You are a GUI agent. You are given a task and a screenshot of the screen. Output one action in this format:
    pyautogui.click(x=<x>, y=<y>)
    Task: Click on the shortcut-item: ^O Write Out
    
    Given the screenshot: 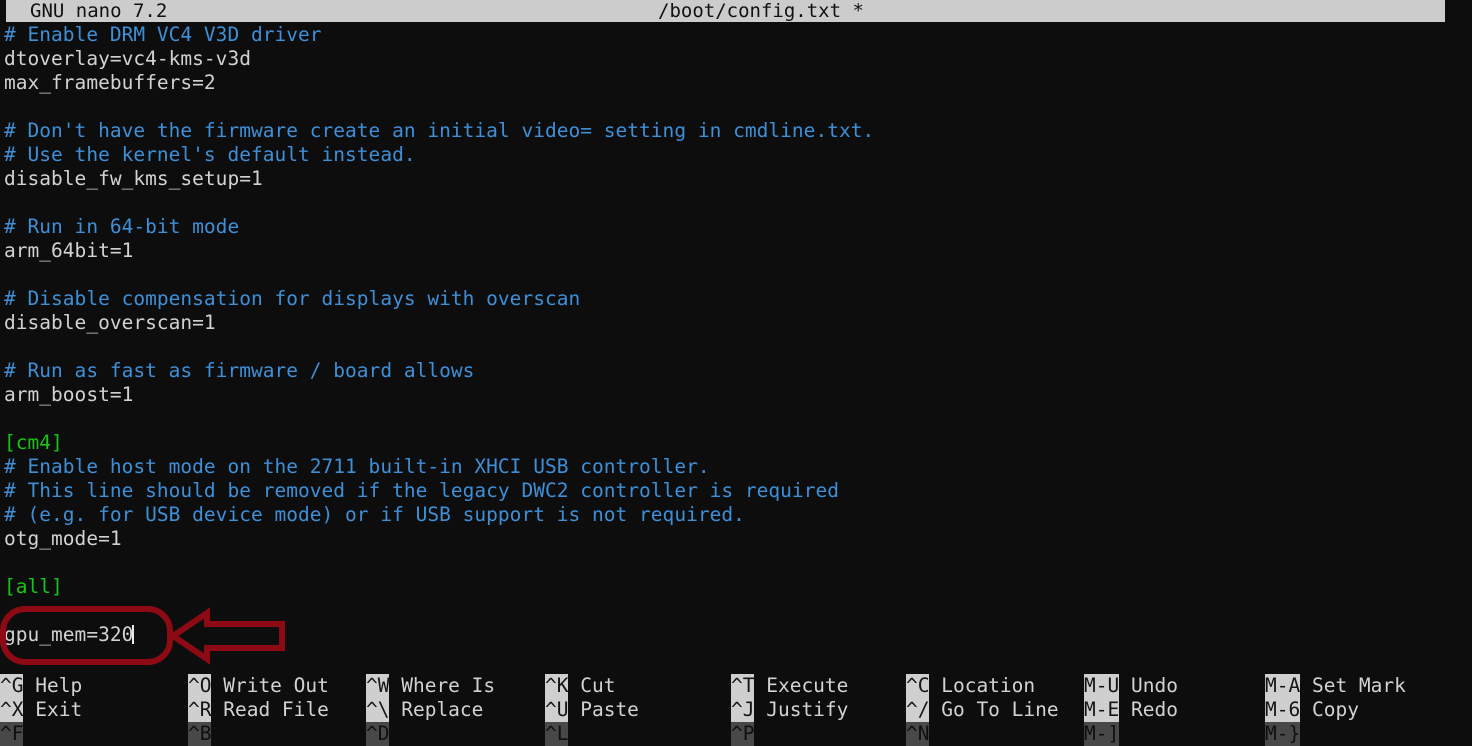 What is the action you would take?
    pyautogui.click(x=258, y=686)
    